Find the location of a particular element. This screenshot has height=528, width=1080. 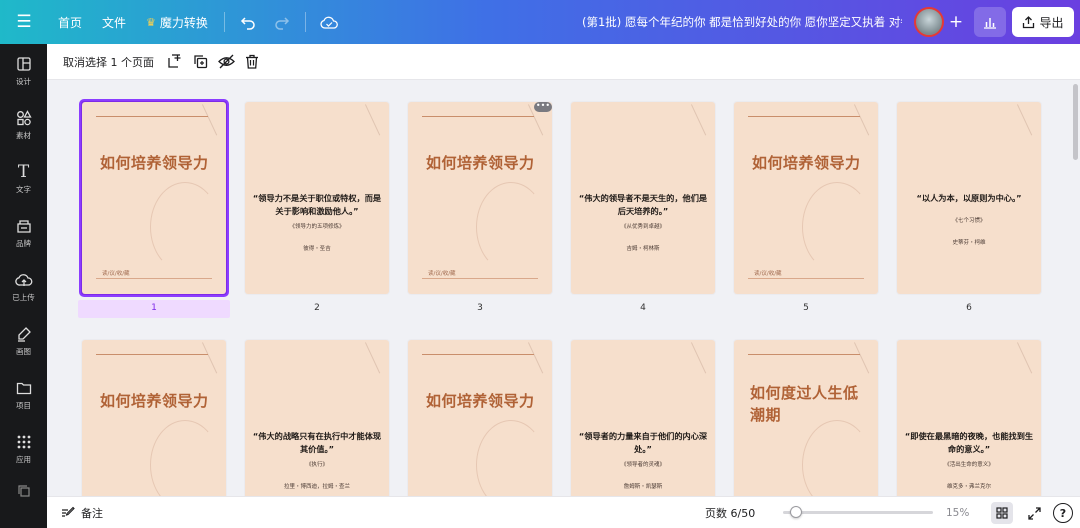

redo-icon is located at coordinates (282, 22).